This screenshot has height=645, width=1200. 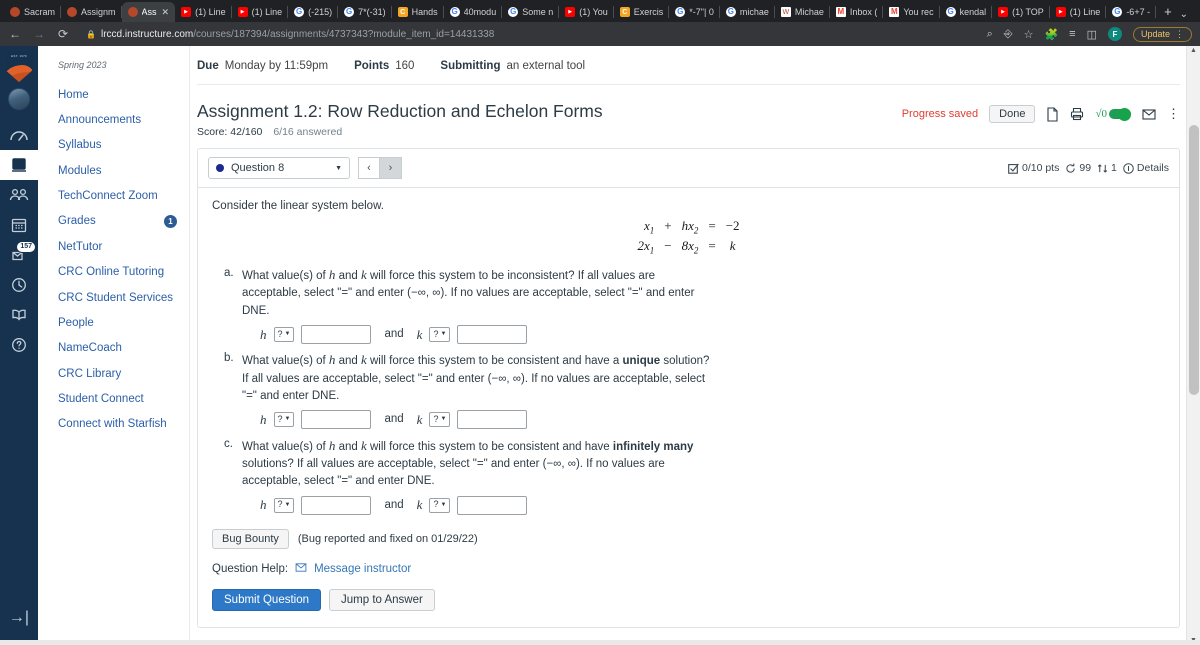 I want to click on bug-bounty-button: Bug Bounty, so click(x=250, y=538).